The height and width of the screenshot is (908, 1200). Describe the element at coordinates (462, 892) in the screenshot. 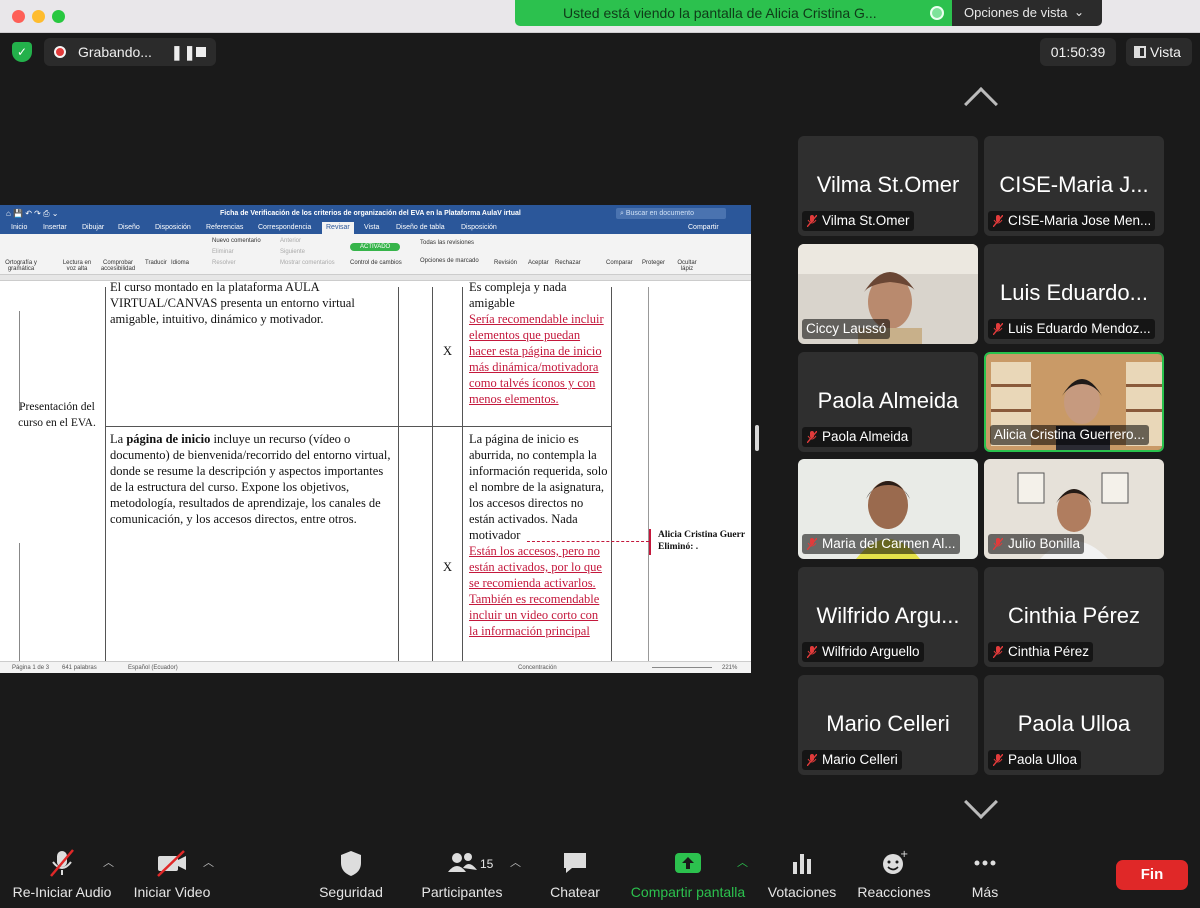

I see `participants-label: Participantes` at that location.